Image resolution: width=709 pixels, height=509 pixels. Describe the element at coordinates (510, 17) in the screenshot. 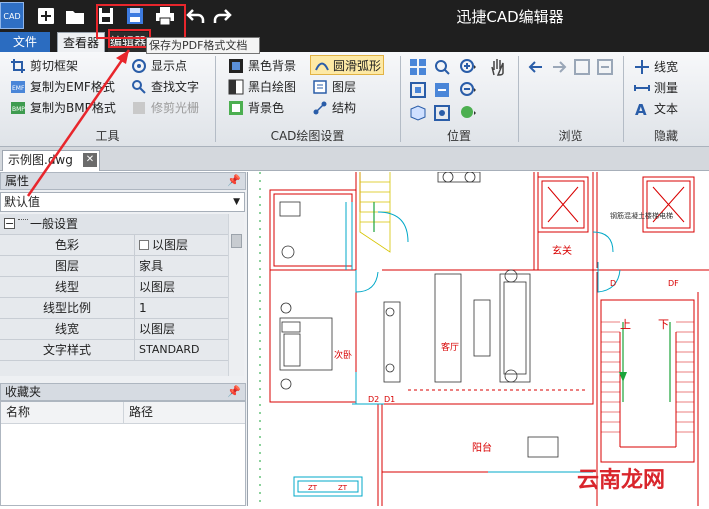

I see `window-title: 迅捷CAD编辑器` at that location.